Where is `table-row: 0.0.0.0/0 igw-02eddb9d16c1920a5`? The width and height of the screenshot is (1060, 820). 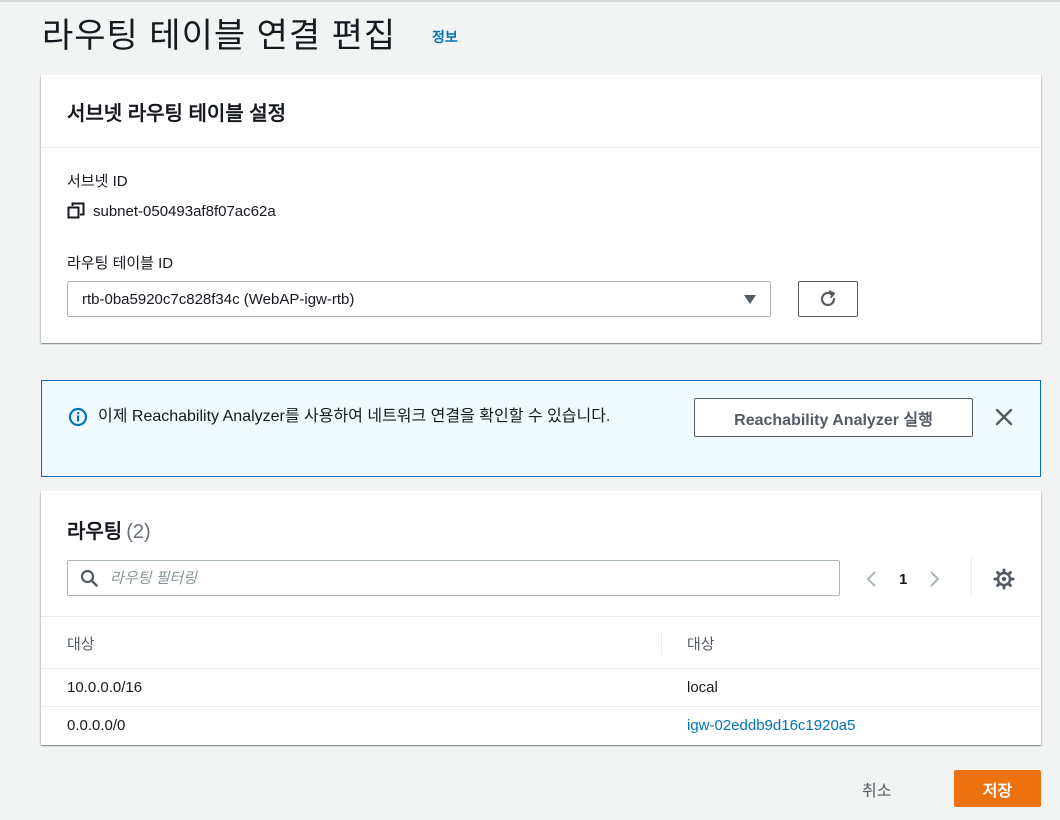
table-row: 0.0.0.0/0 igw-02eddb9d16c1920a5 is located at coordinates (541, 726).